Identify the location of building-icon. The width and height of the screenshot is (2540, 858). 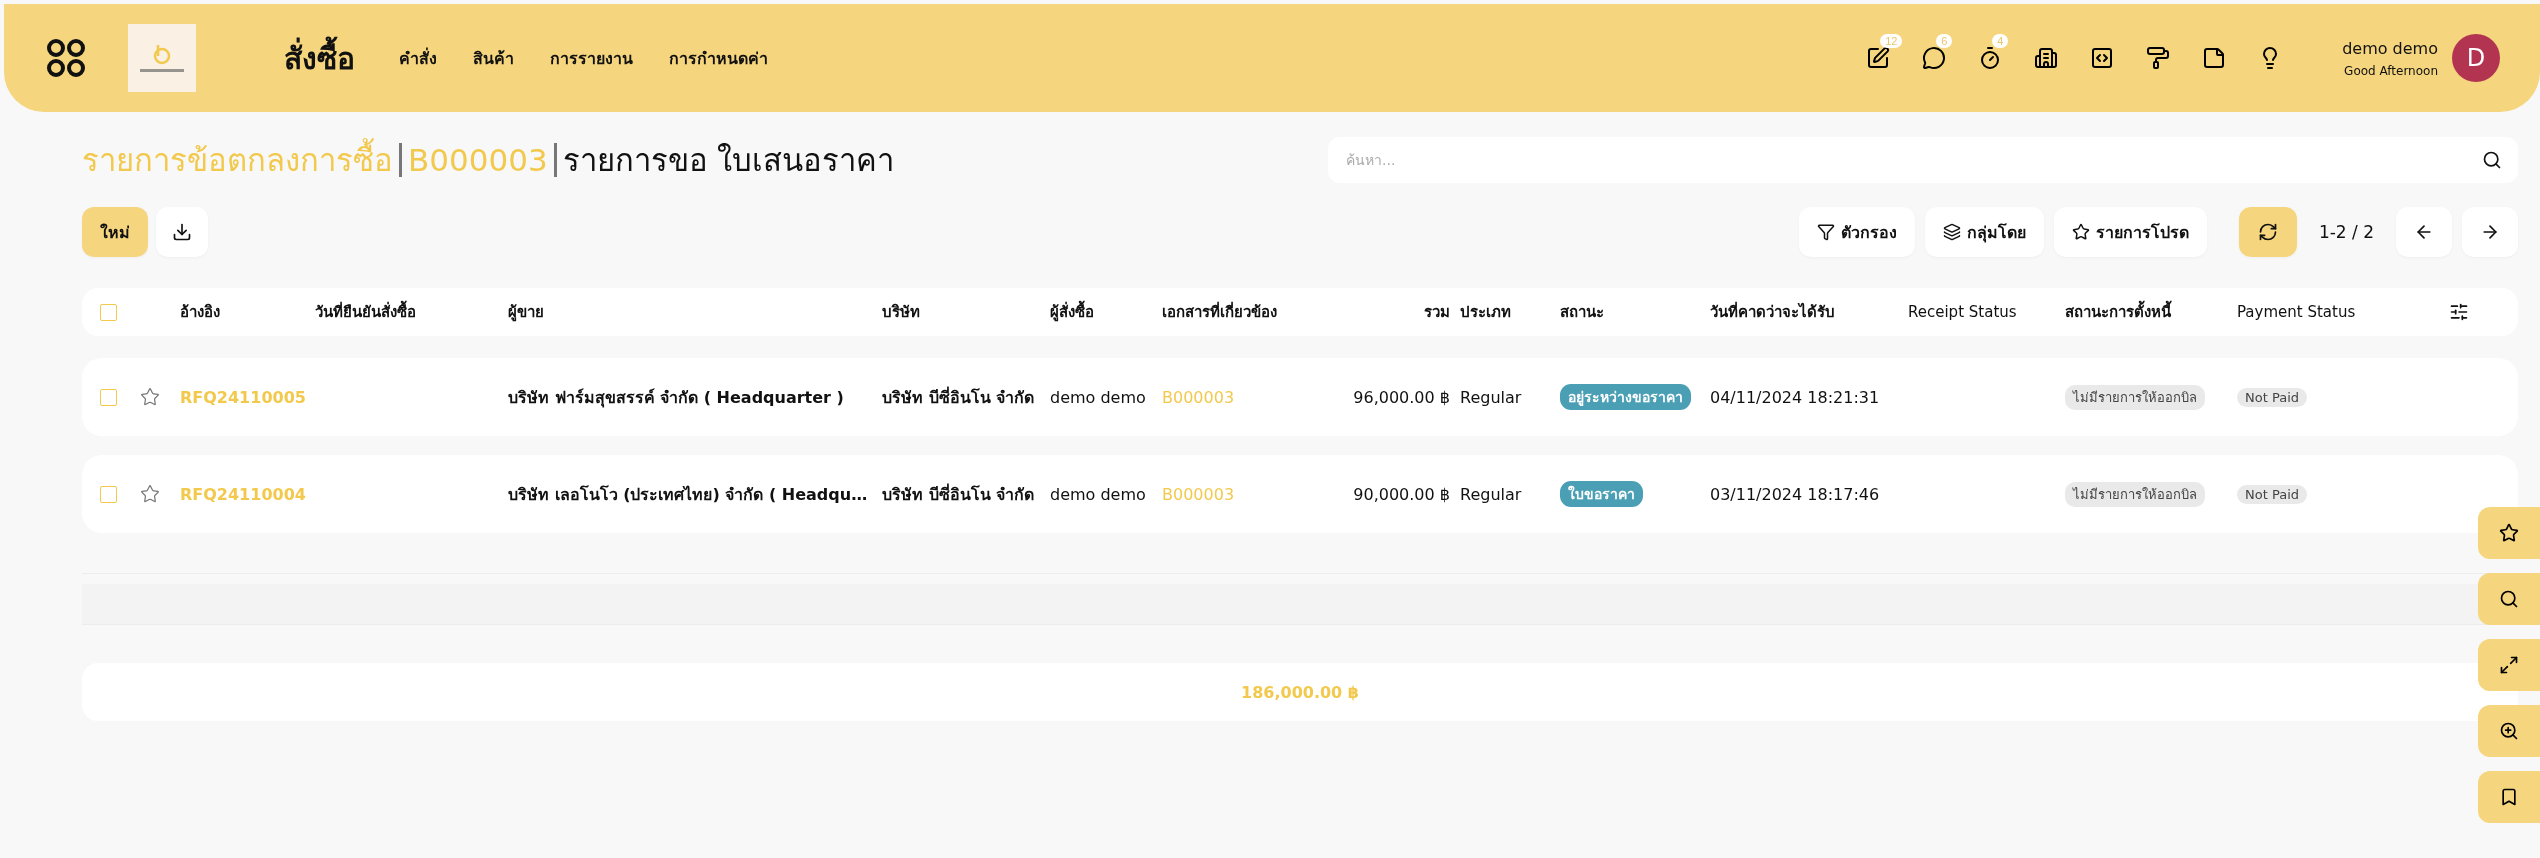
(2046, 58).